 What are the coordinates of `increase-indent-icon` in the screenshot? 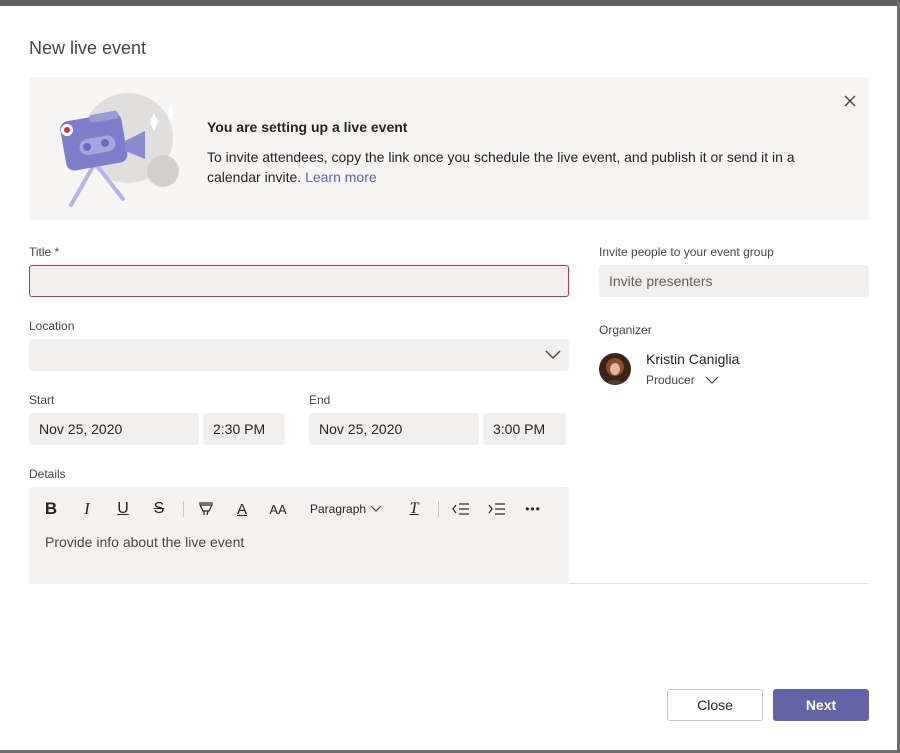 It's located at (497, 509).